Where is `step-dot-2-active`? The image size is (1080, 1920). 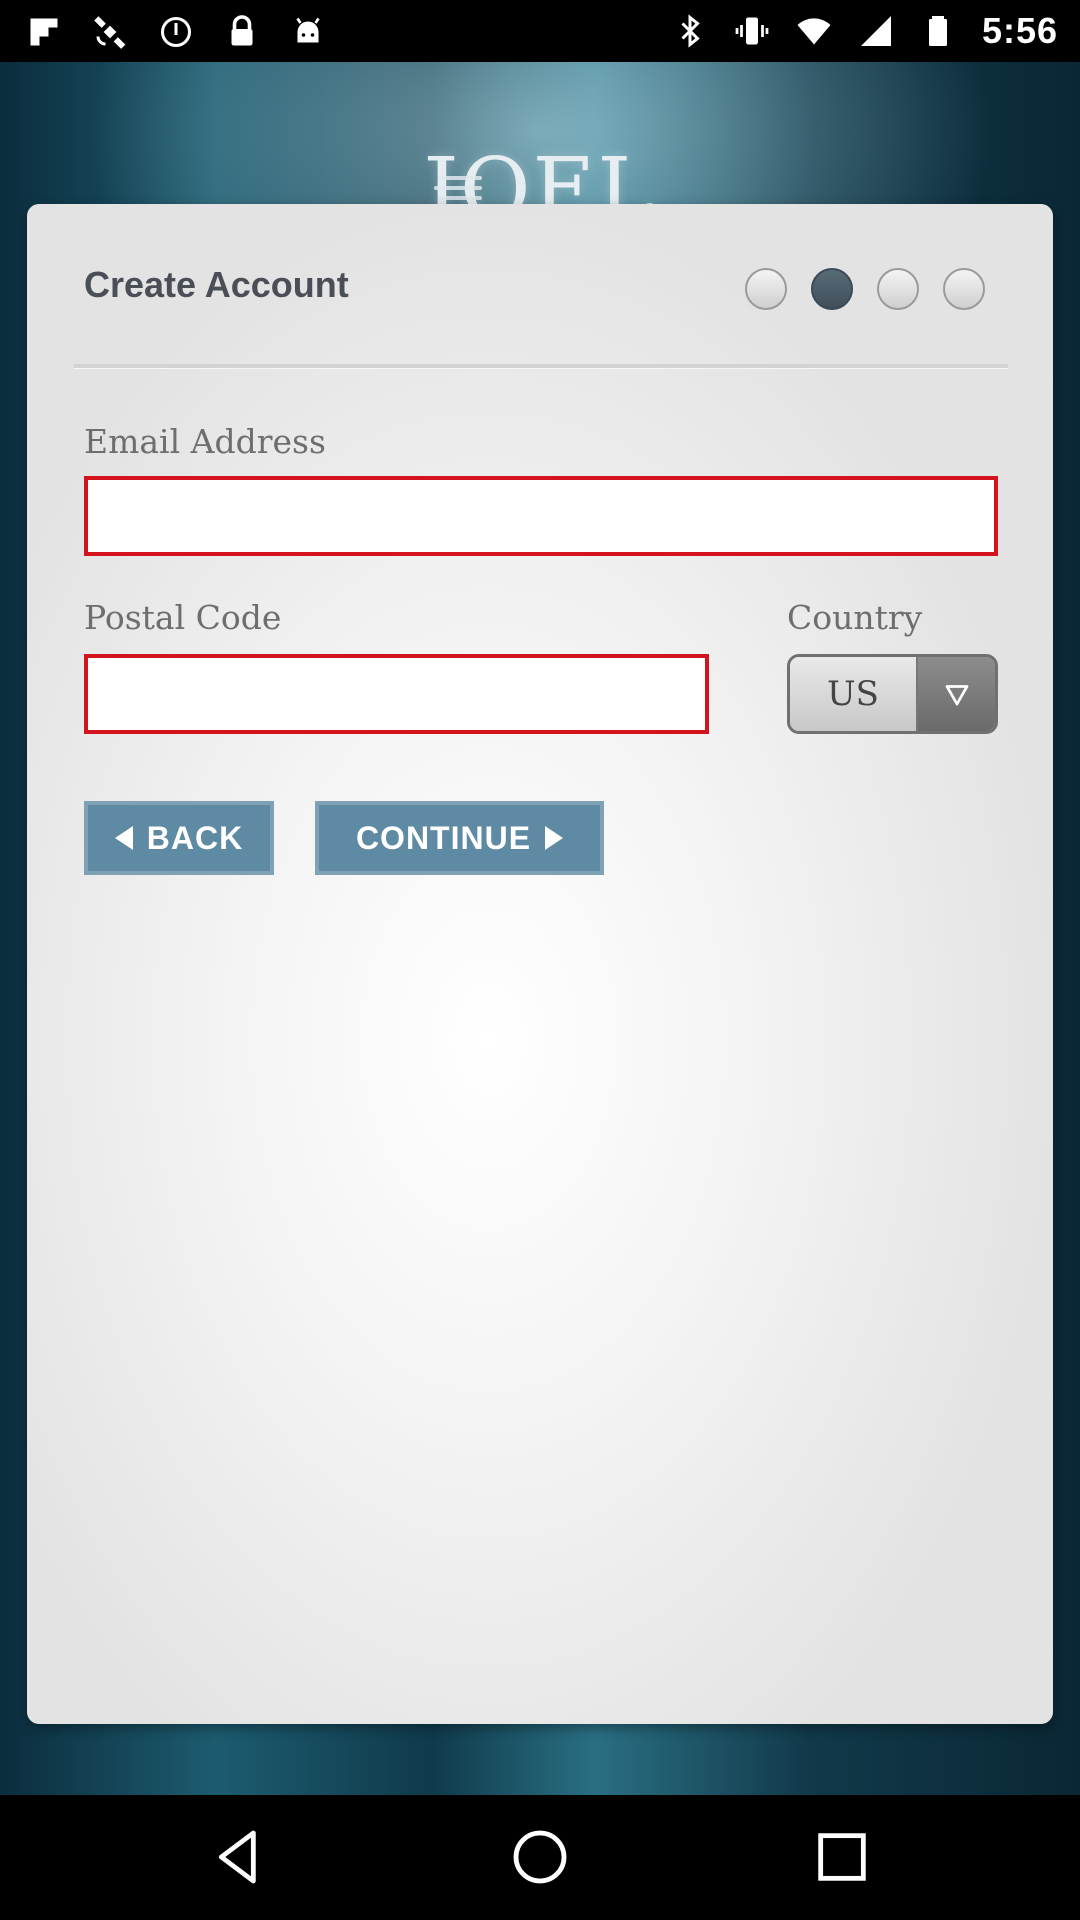
step-dot-2-active is located at coordinates (832, 289).